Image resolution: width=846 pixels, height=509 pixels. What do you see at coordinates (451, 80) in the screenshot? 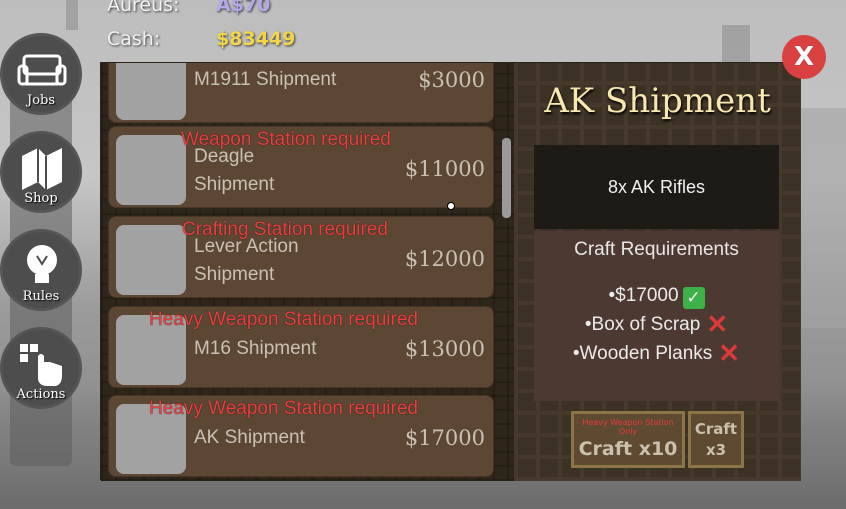
I see `item-price: $3000` at bounding box center [451, 80].